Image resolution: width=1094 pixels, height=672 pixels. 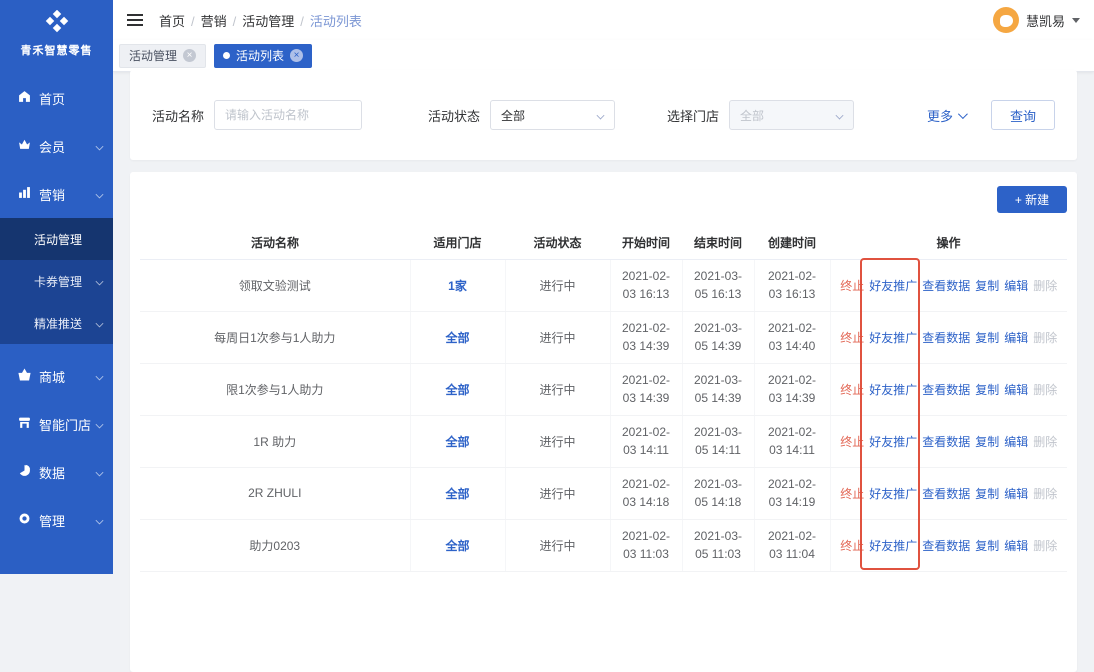 I want to click on breadcrumb-marketing: 营销, so click(x=219, y=20).